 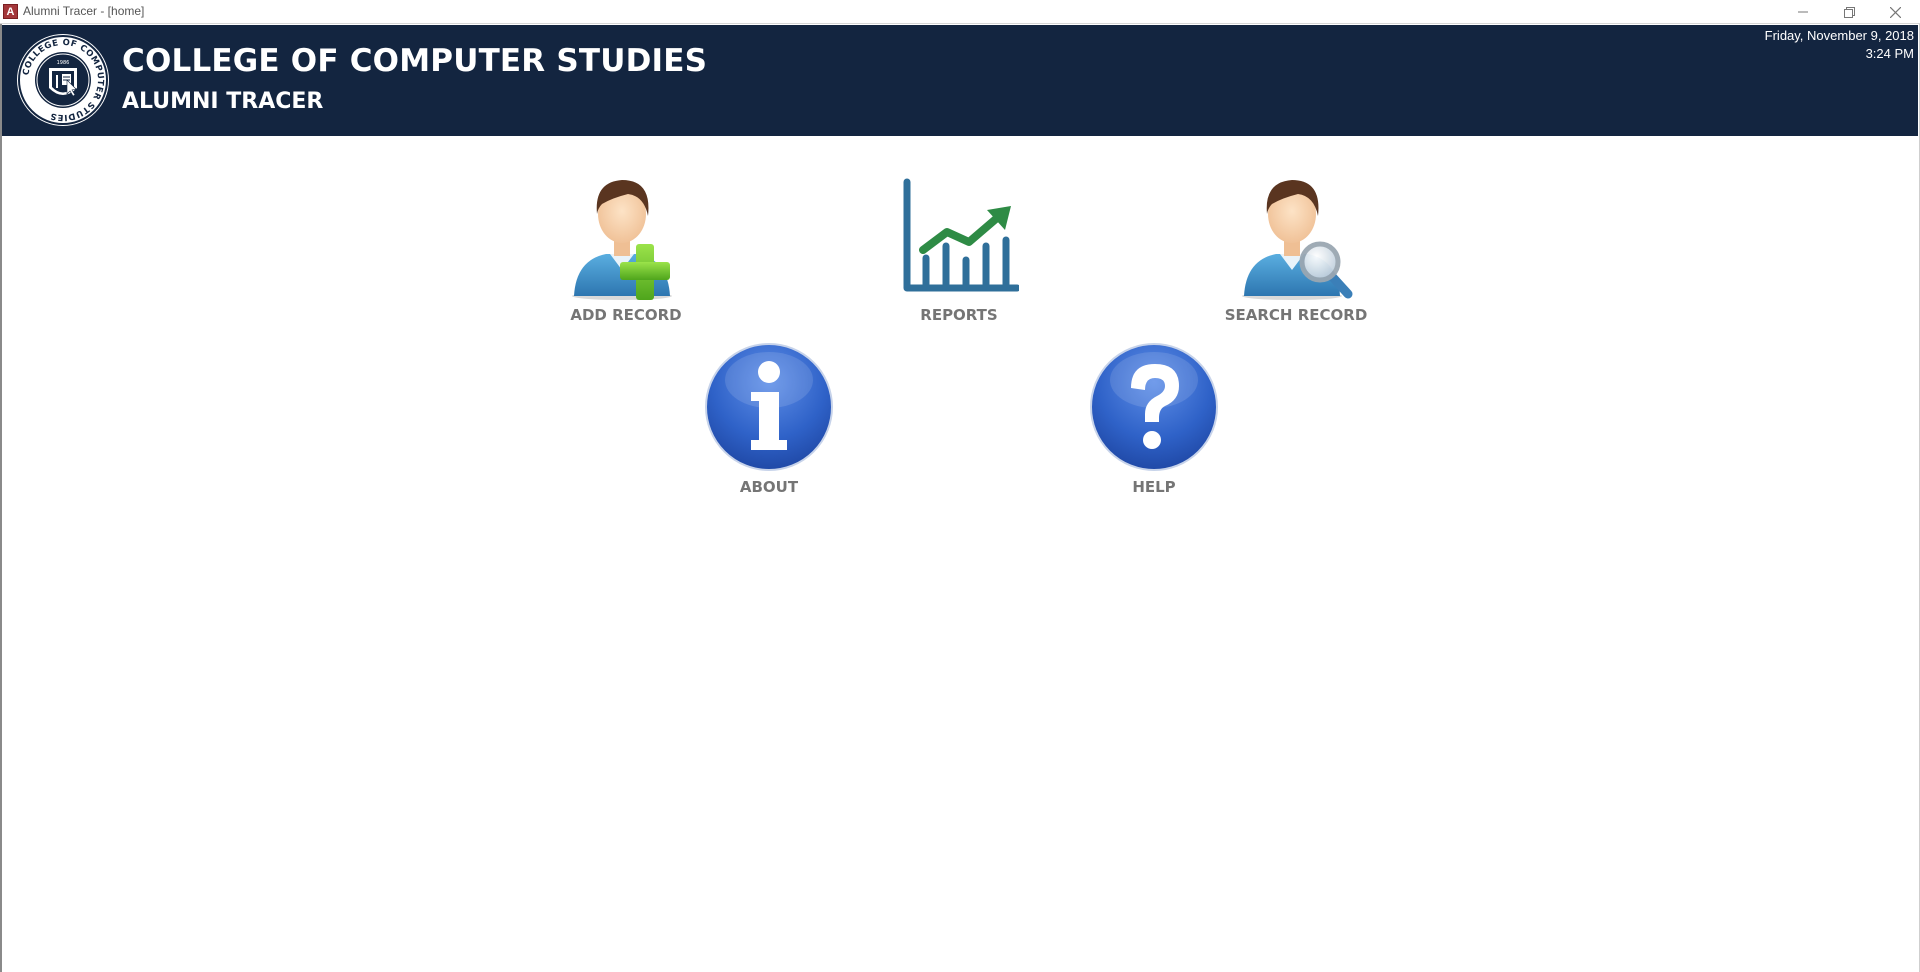 What do you see at coordinates (626, 315) in the screenshot?
I see `add-record-label: ADD RECORD` at bounding box center [626, 315].